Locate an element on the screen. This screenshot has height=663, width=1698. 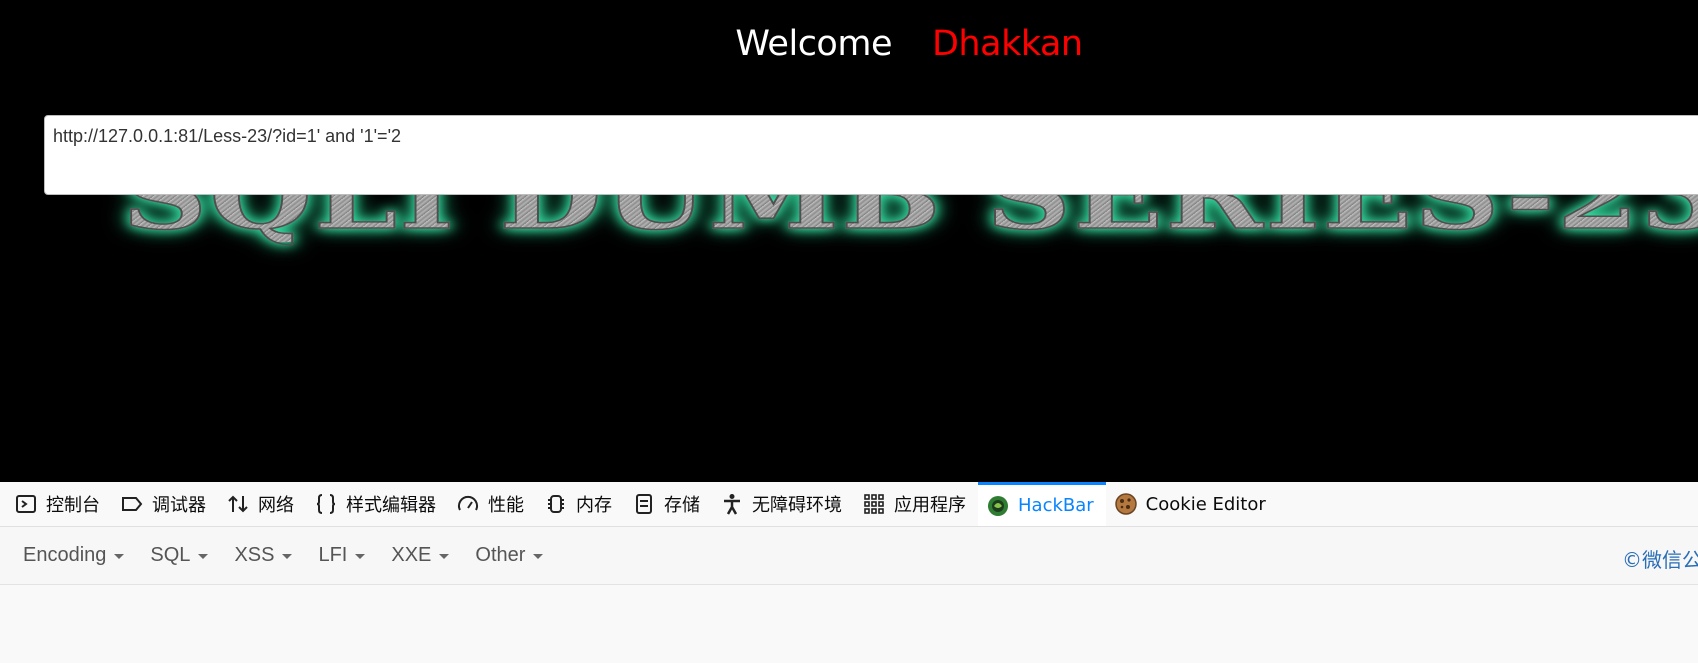
tab-style-editor: 样式编辑器 is located at coordinates (377, 504).